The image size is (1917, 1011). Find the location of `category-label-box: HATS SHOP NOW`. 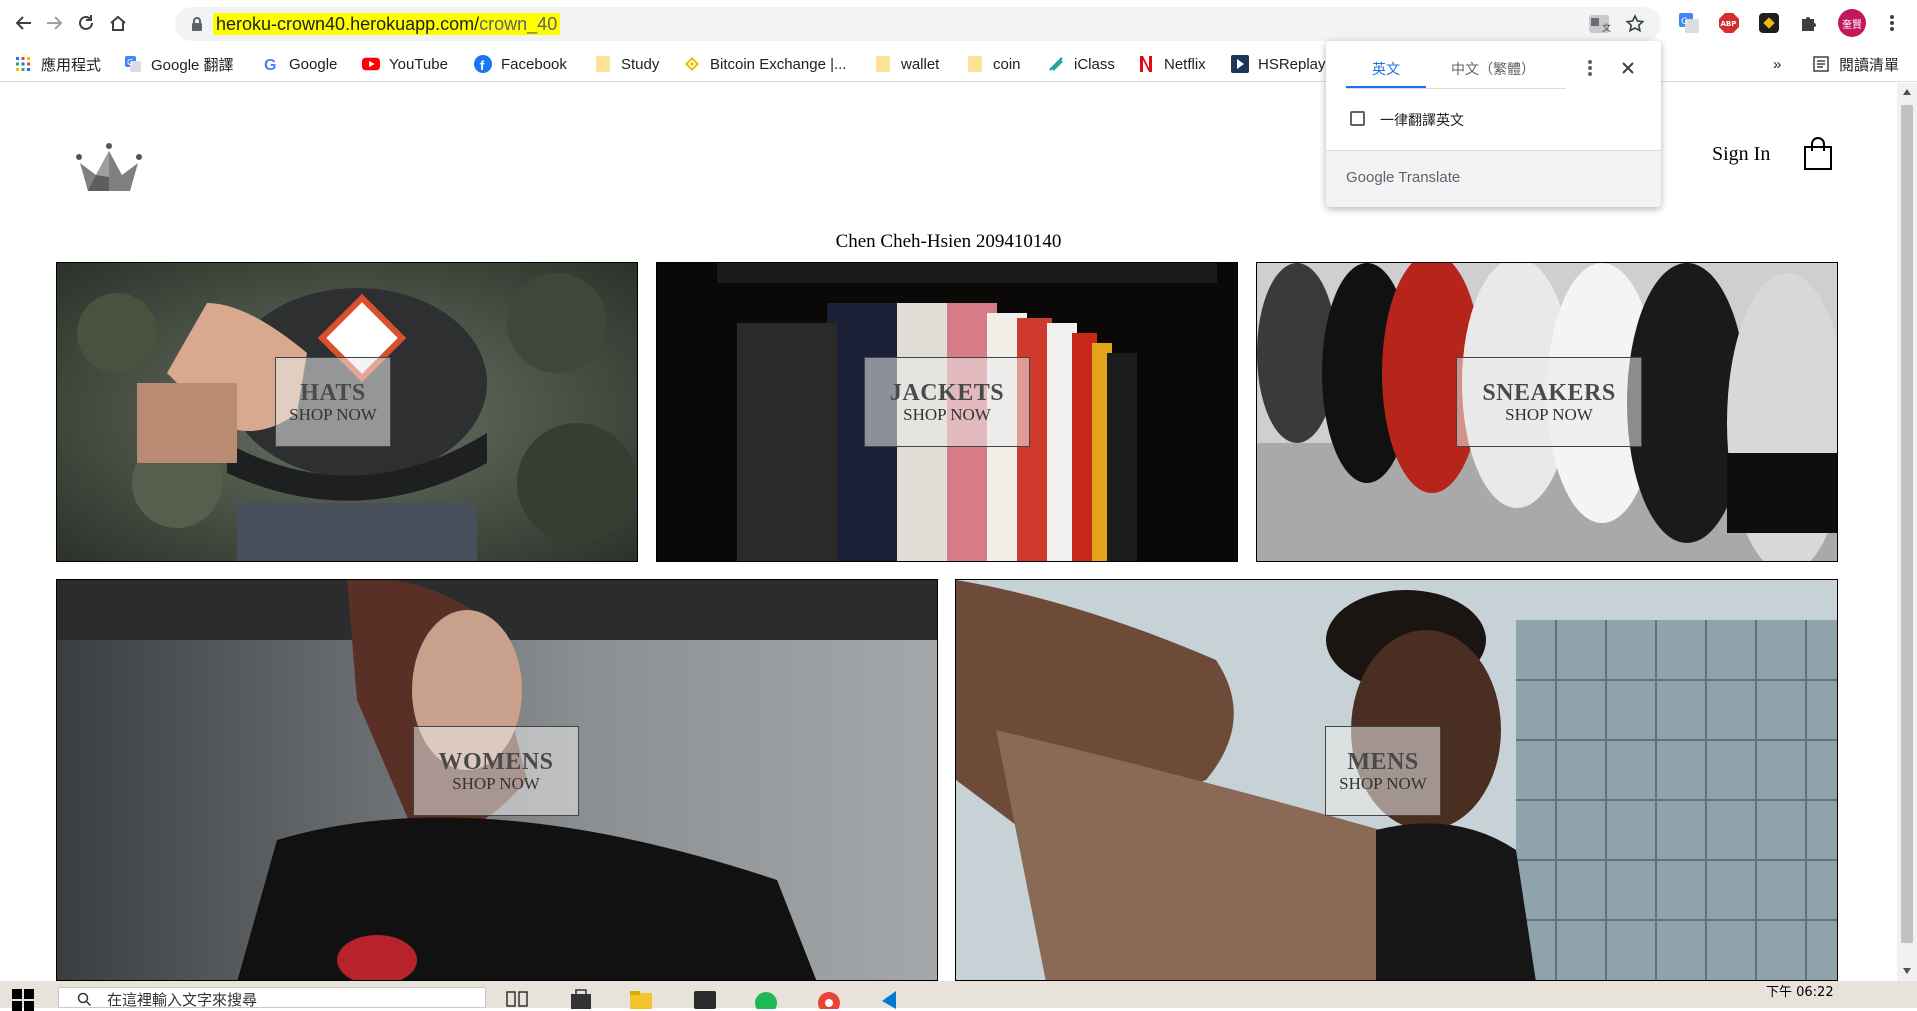

category-label-box: HATS SHOP NOW is located at coordinates (333, 402).